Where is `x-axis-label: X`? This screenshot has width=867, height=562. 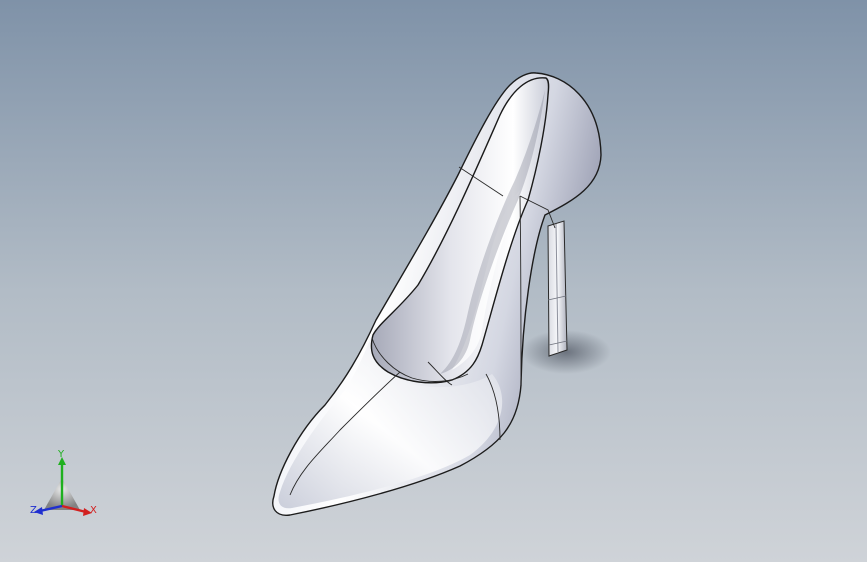
x-axis-label: X is located at coordinates (93, 510).